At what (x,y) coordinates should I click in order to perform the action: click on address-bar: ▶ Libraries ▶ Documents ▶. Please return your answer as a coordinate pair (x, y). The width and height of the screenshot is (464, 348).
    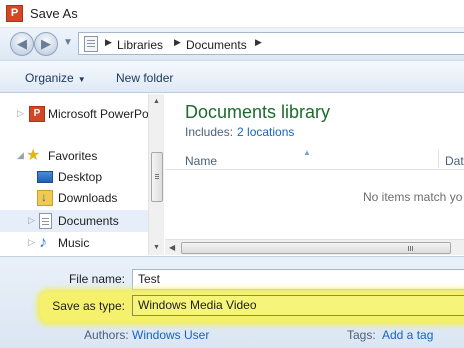
    Looking at the image, I should click on (271, 43).